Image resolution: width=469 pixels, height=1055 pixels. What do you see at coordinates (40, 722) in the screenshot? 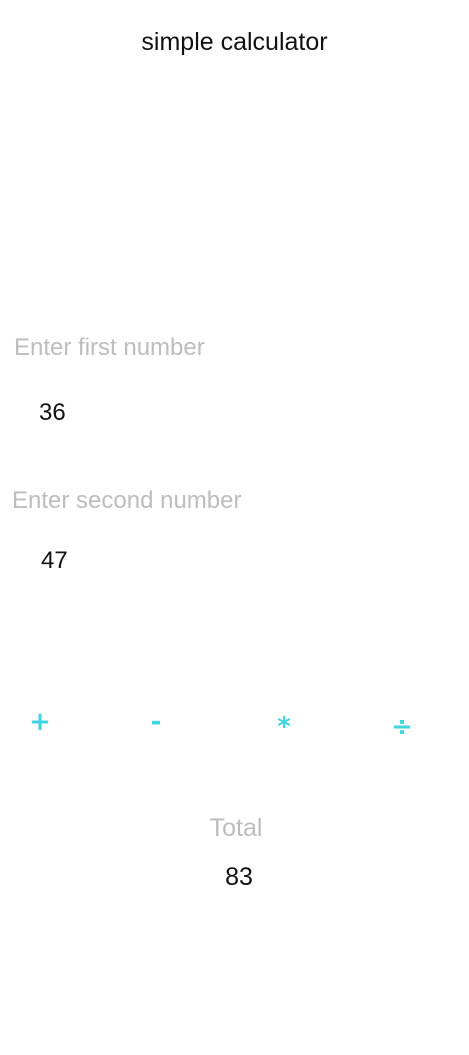
I see `add-button: +` at bounding box center [40, 722].